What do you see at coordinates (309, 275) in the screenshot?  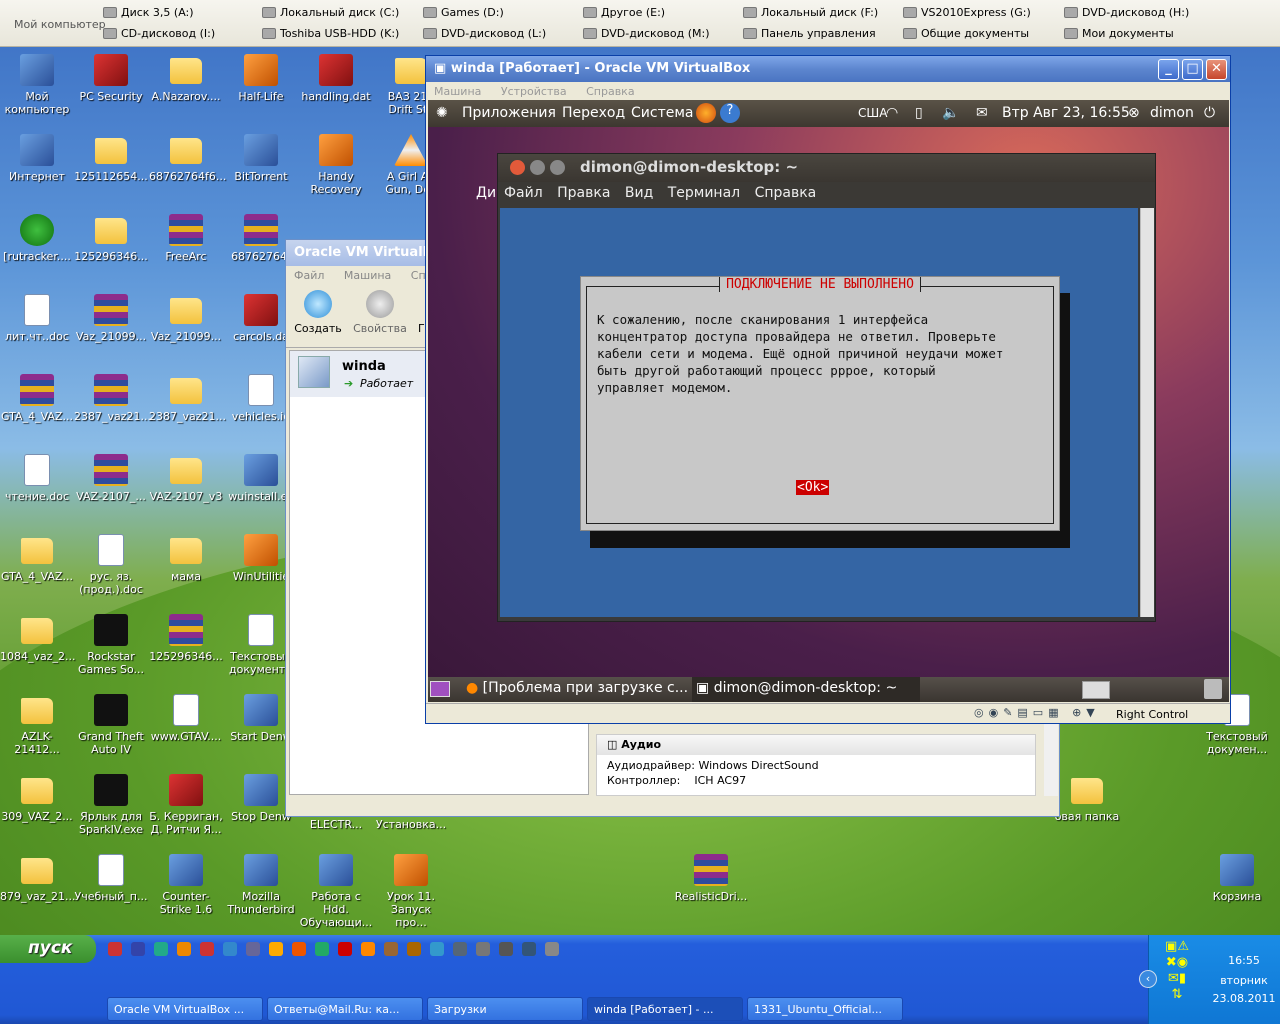 I see `menu-file: Файл` at bounding box center [309, 275].